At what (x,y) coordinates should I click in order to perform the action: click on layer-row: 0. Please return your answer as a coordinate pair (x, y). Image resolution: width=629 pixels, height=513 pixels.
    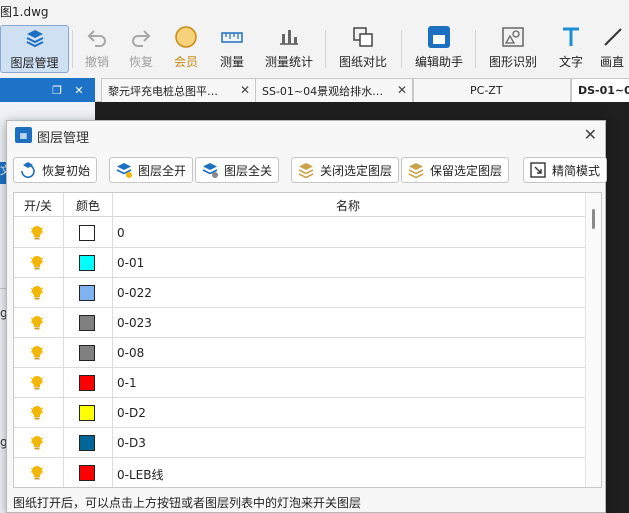
    Looking at the image, I should click on (300, 233).